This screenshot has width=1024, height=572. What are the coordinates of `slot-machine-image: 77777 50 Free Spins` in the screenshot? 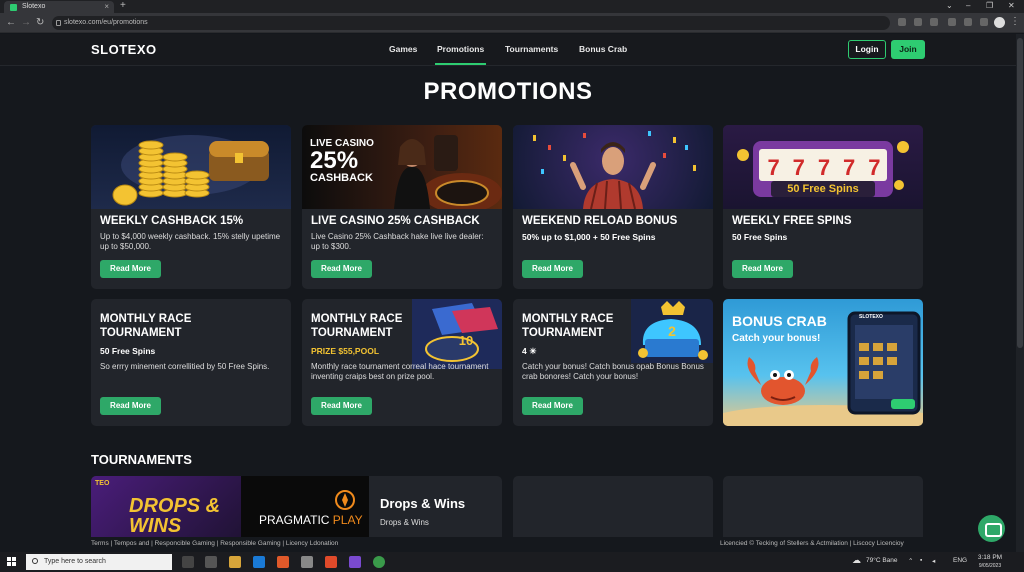 It's located at (823, 167).